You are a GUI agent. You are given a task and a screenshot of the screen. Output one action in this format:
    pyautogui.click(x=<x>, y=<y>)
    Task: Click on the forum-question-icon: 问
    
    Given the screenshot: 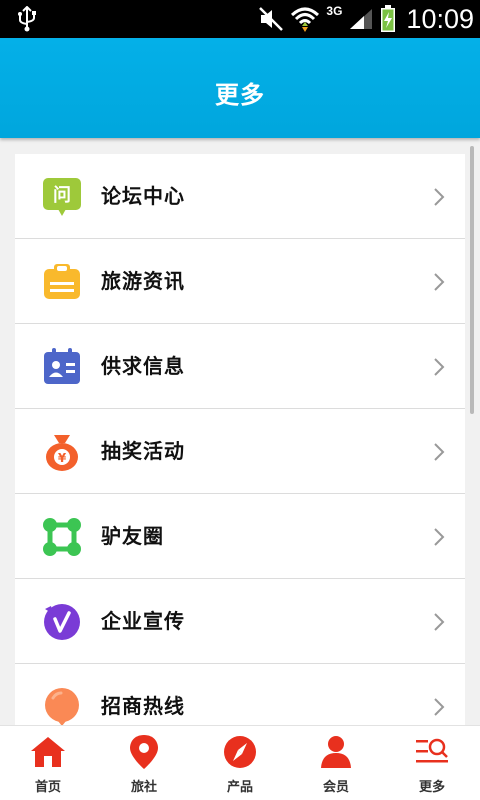 What is the action you would take?
    pyautogui.click(x=62, y=197)
    